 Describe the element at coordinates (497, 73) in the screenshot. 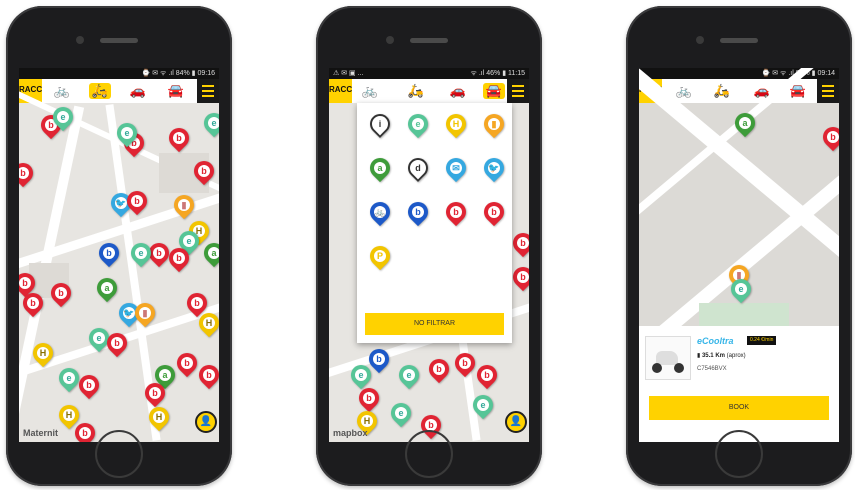

I see `status-right: ᯤ .ıl 46% ▮ 11:15` at that location.